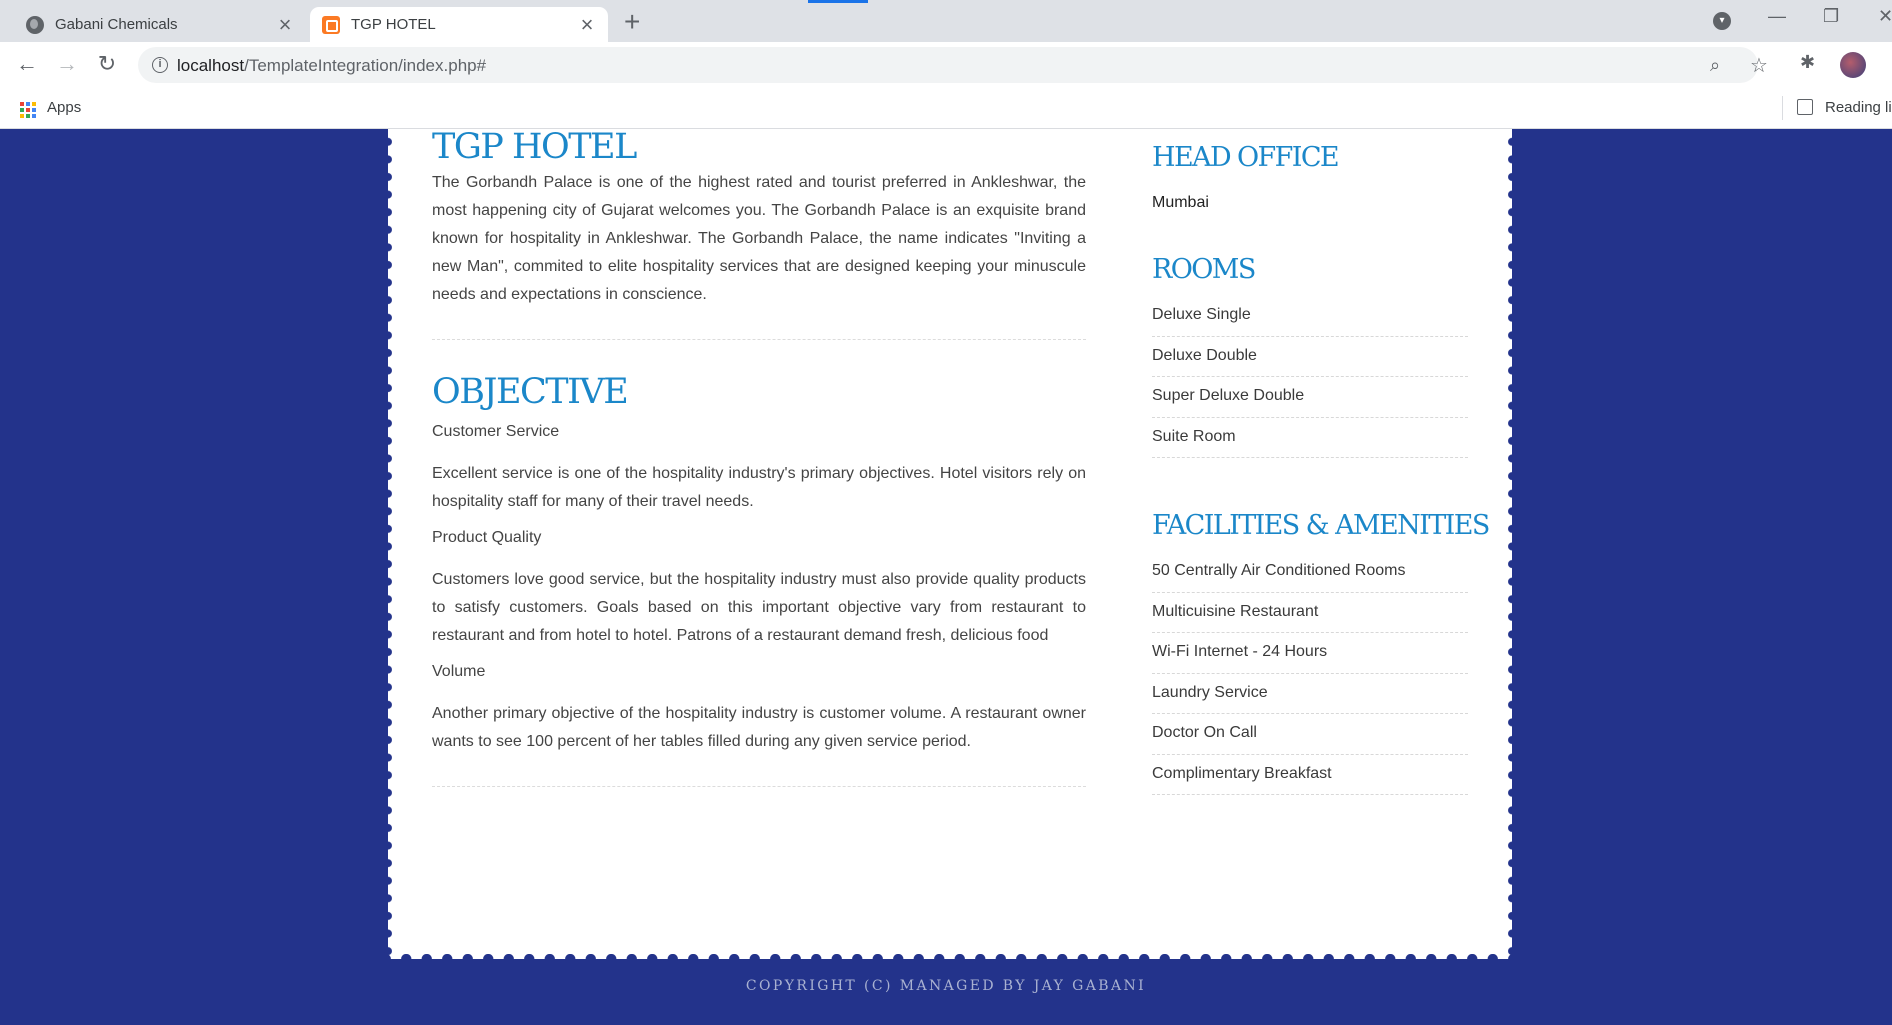 This screenshot has width=1892, height=1025. Describe the element at coordinates (27, 64) in the screenshot. I see `back-icon: ←` at that location.